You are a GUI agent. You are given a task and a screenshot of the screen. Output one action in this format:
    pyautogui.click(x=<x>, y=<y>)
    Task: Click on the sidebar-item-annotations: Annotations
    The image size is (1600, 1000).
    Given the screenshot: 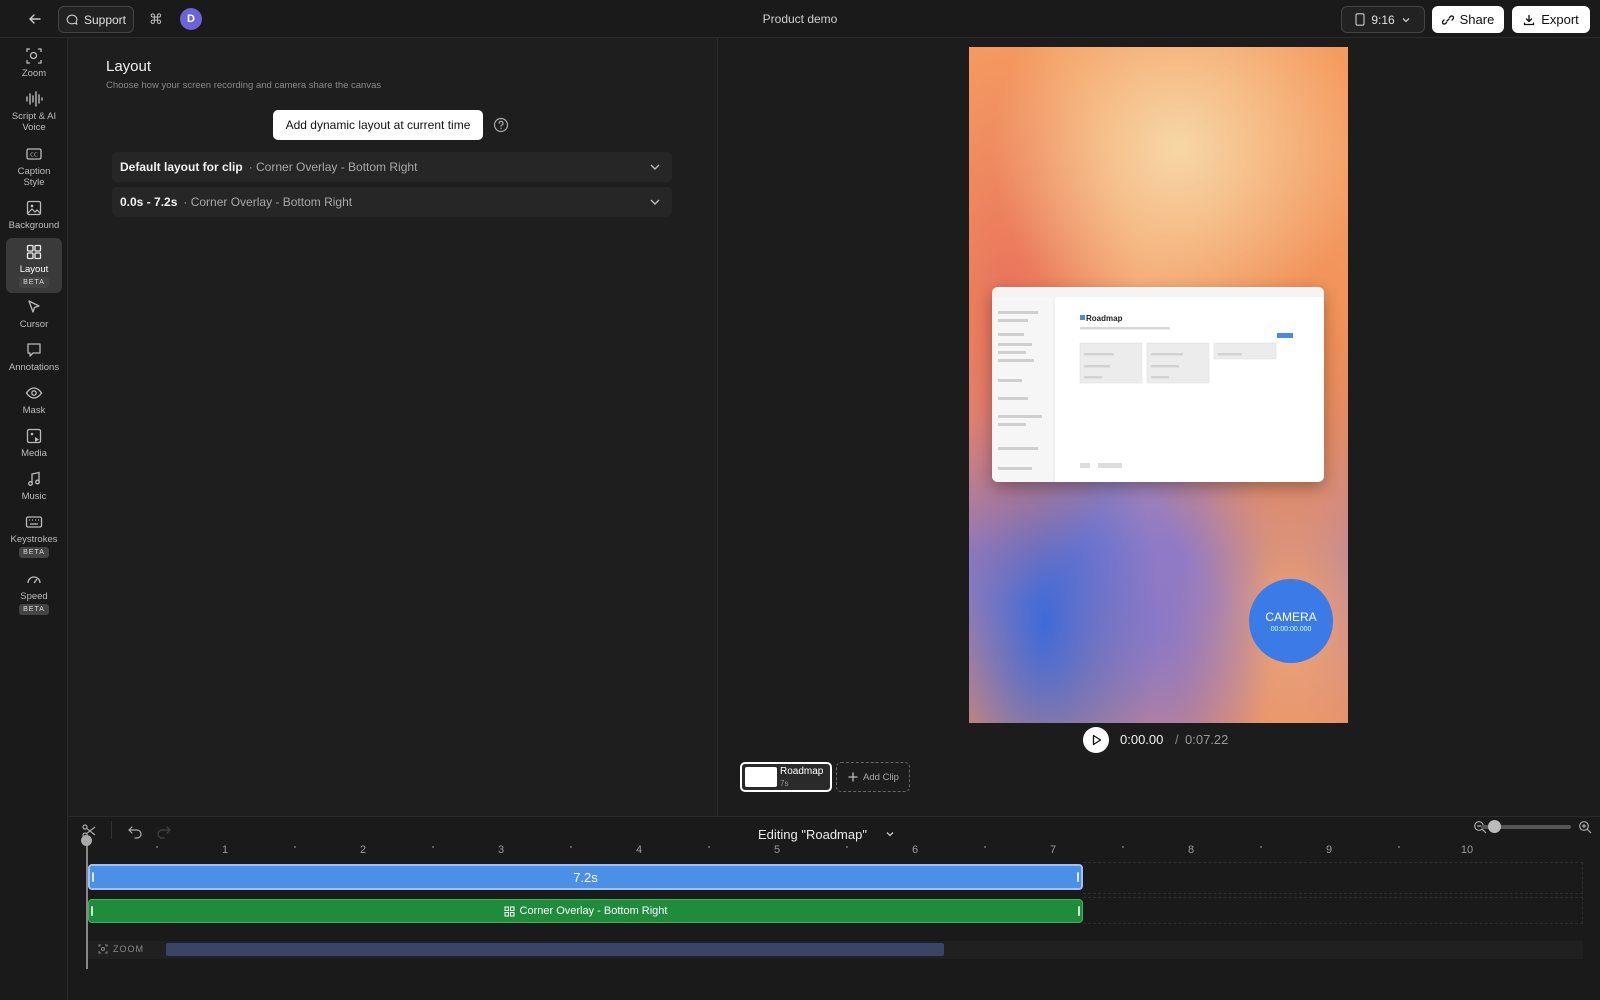 What is the action you would take?
    pyautogui.click(x=34, y=356)
    